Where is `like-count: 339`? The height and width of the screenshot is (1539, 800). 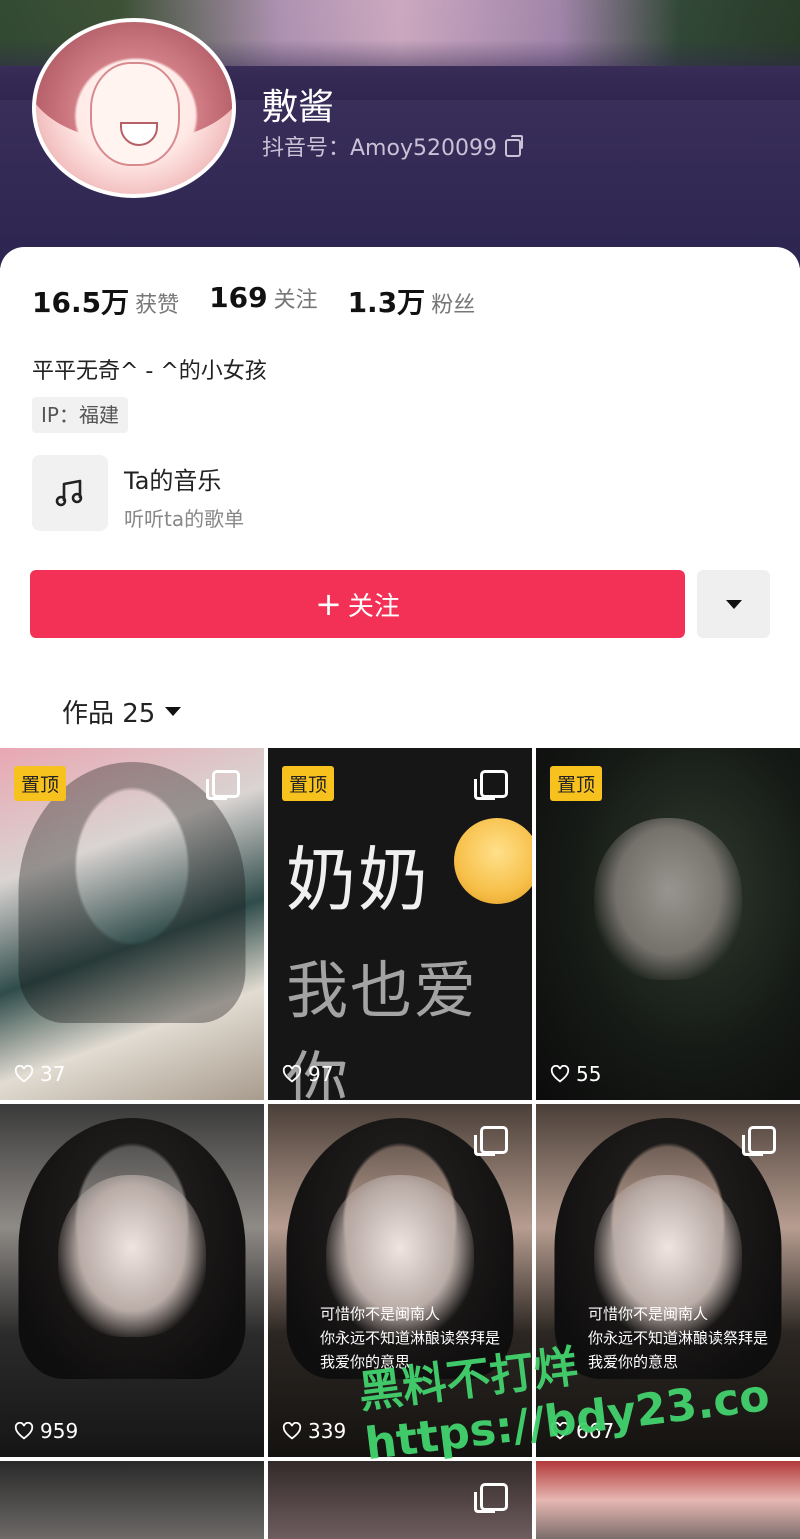 like-count: 339 is located at coordinates (314, 1431).